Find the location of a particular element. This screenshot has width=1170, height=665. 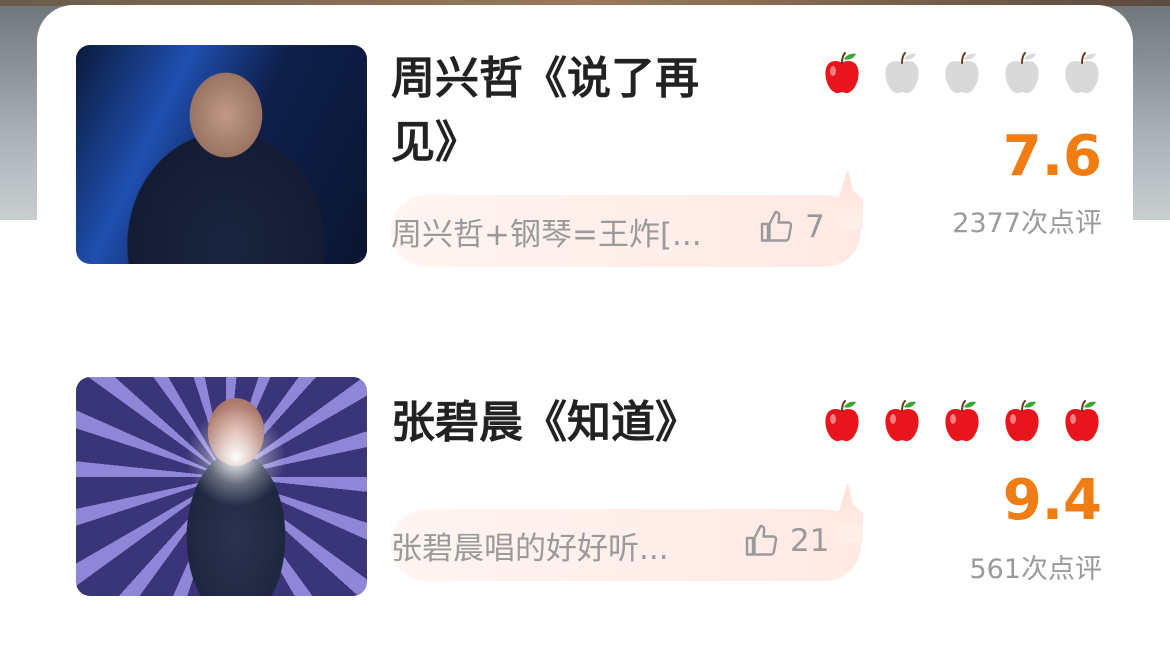

hot-comment: 周兴哲+钢琴=王炸[... 7 is located at coordinates (627, 218).